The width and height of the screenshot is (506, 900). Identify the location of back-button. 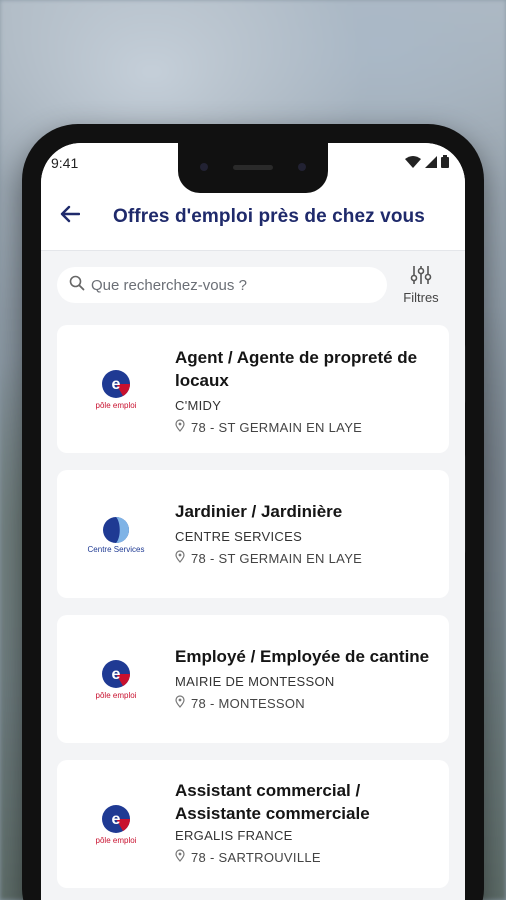
(70, 217).